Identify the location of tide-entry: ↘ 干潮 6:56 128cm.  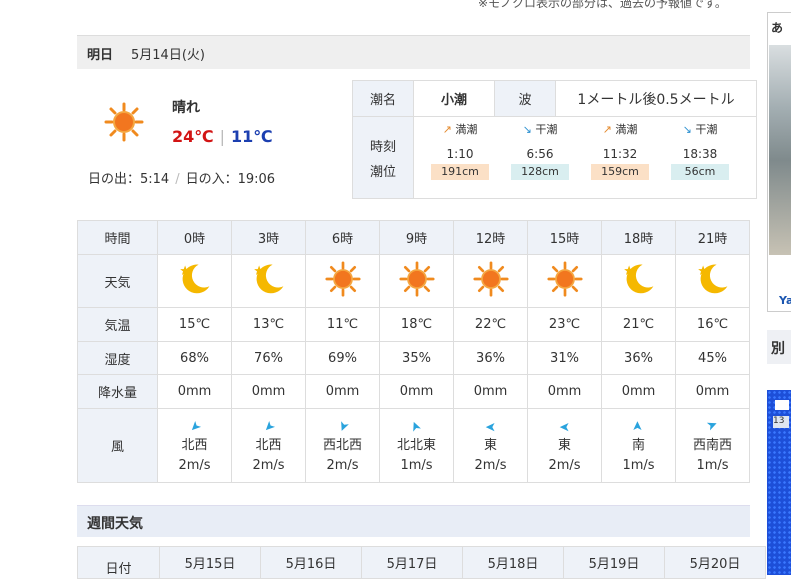
(540, 148).